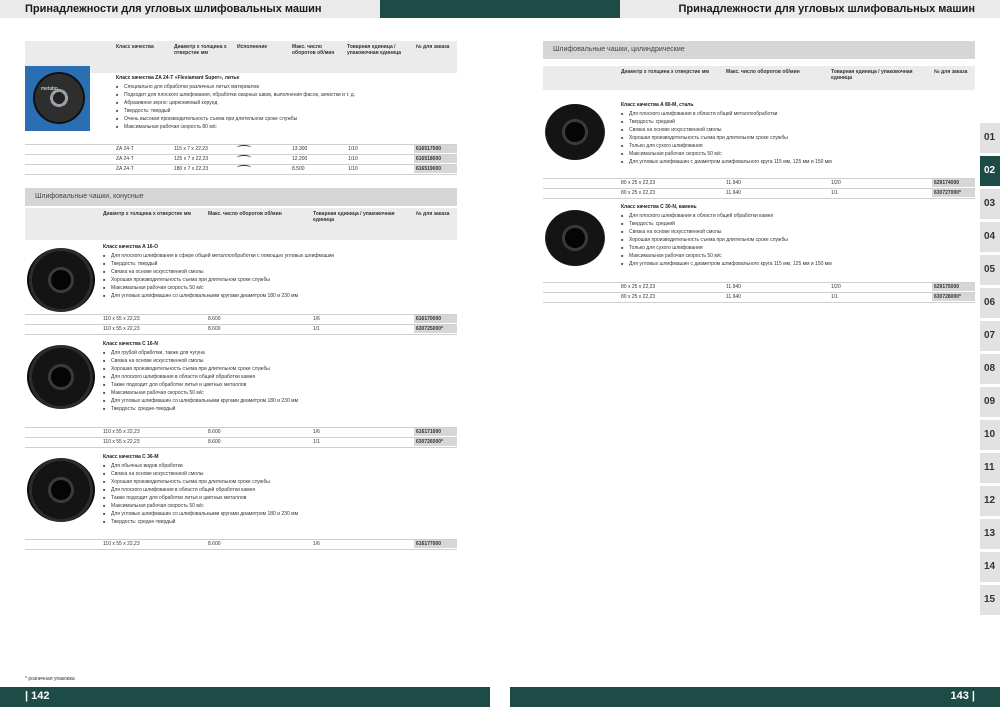  What do you see at coordinates (990, 171) in the screenshot?
I see `chapter-tab-02: 02` at bounding box center [990, 171].